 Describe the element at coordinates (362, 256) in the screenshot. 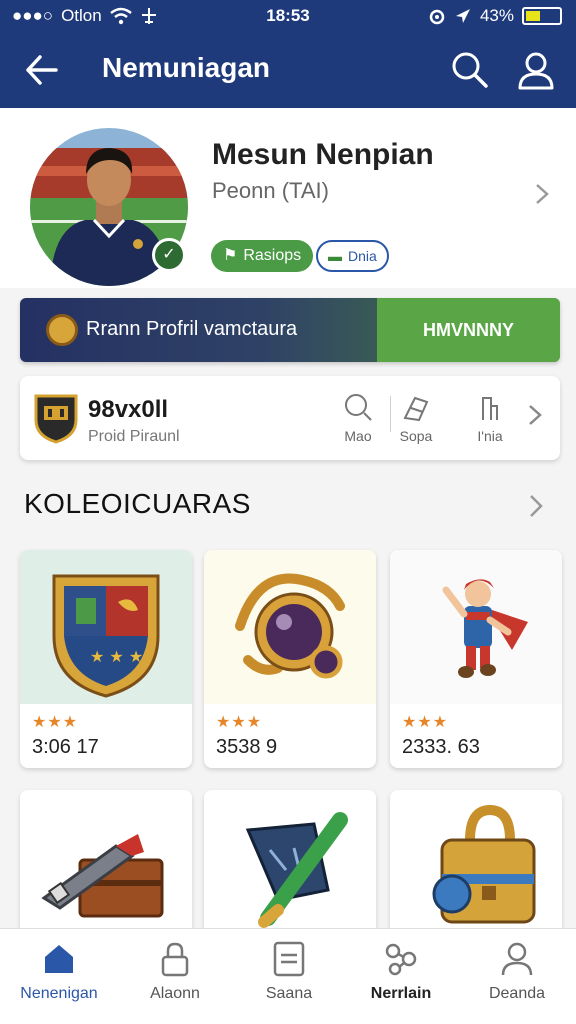

I see `pill-outline-label: Dnia` at that location.